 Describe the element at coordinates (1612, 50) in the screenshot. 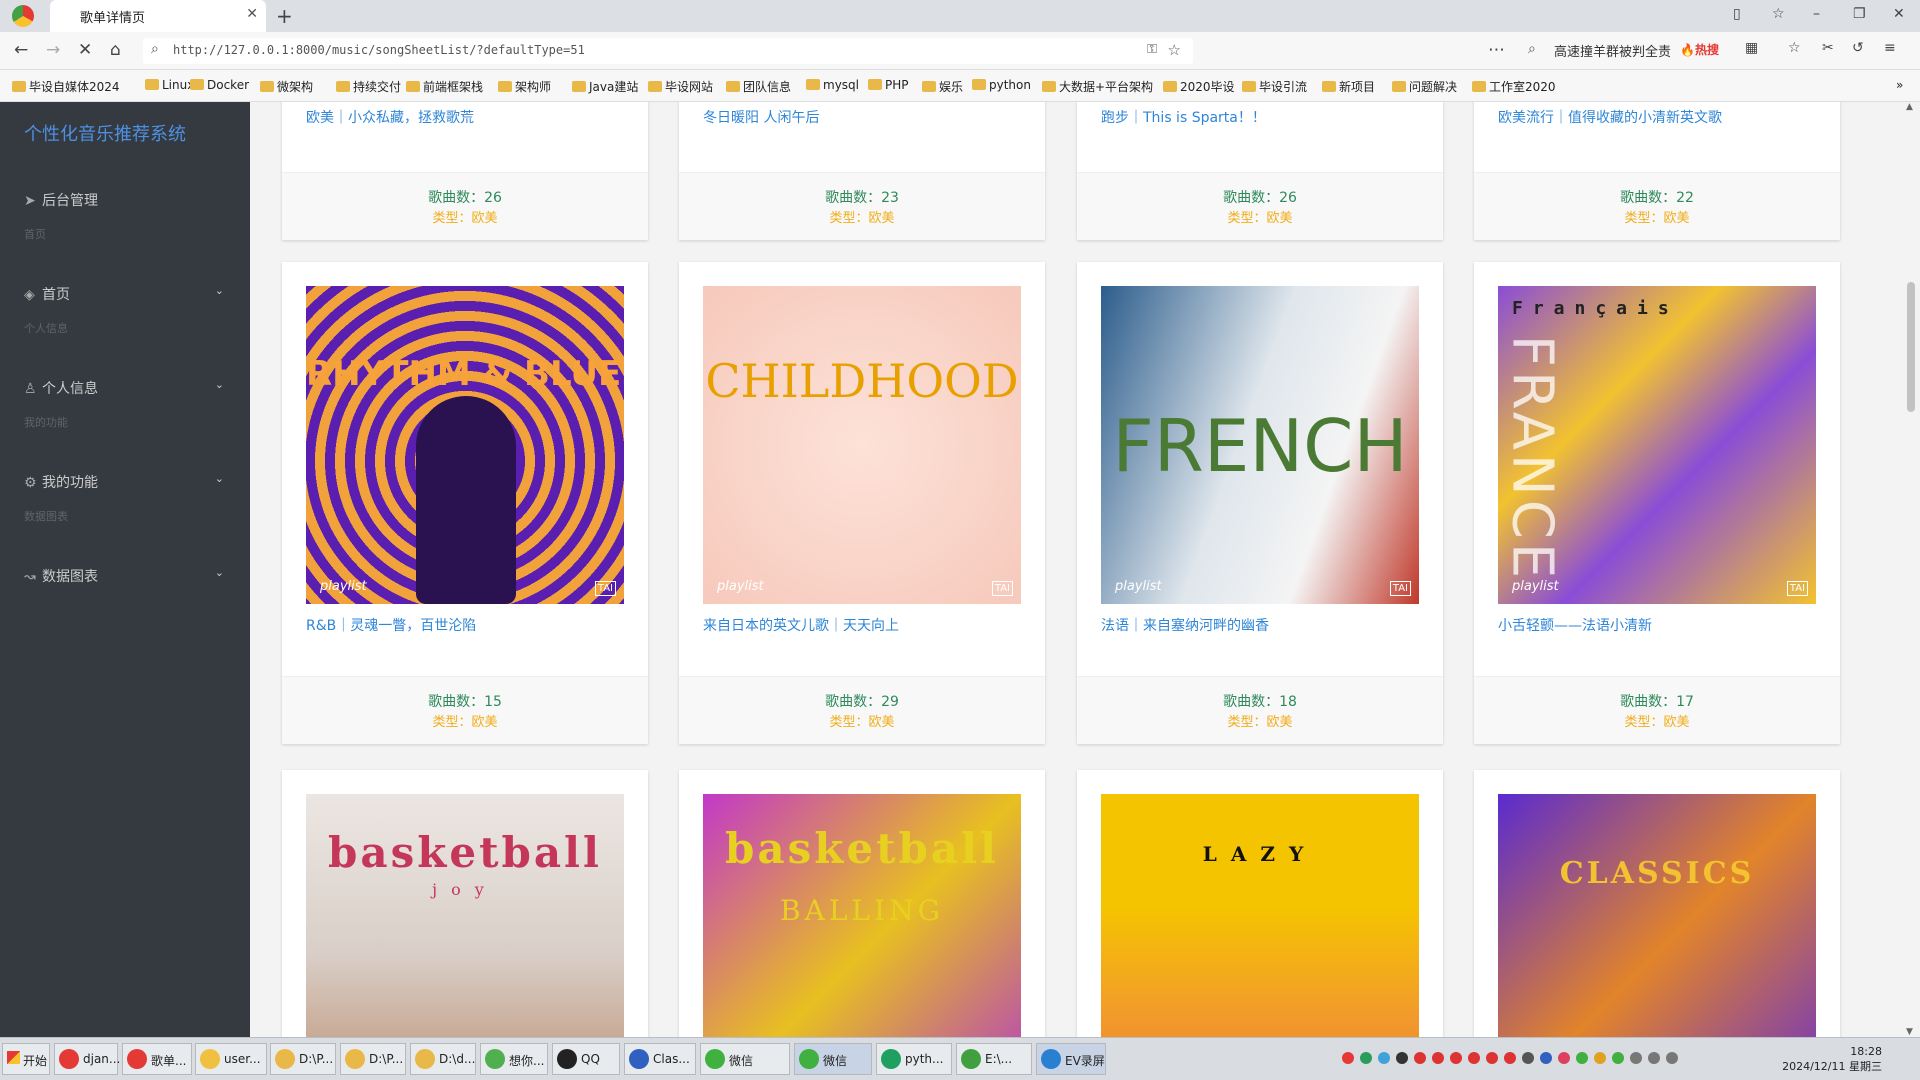

I see `hot-search-text: 高速撞羊群被判全责` at that location.